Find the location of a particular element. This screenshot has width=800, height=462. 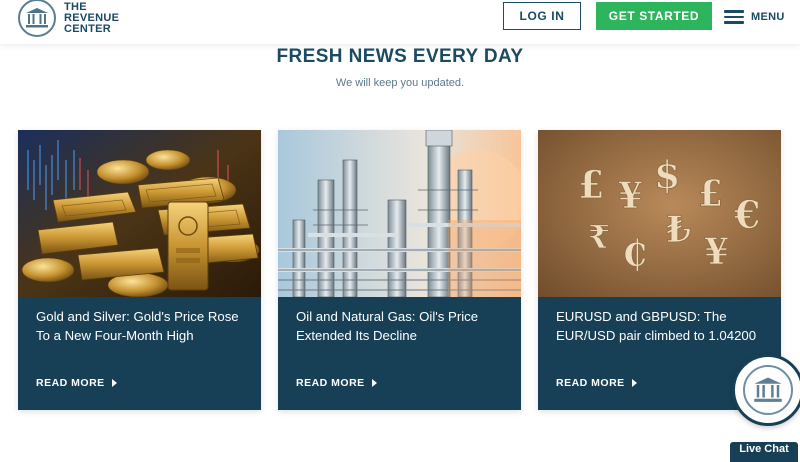

logo-text: THE REVENUE CENTER is located at coordinates (92, 17).